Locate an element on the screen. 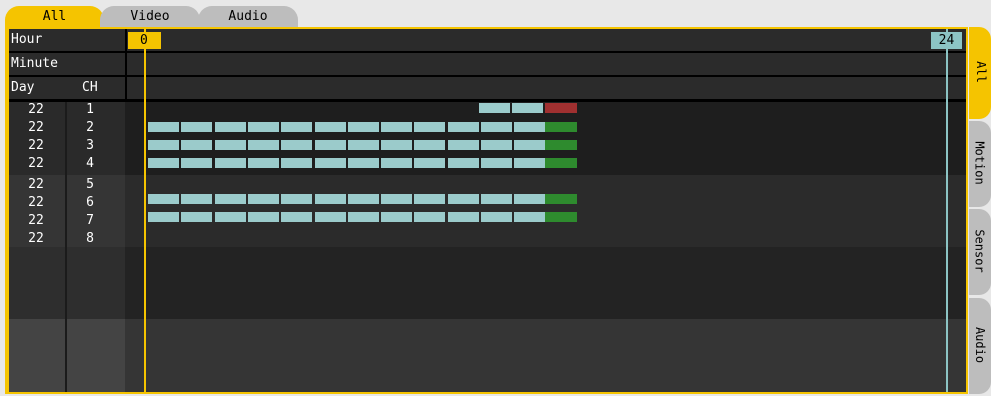  tab-all: All is located at coordinates (54, 17).